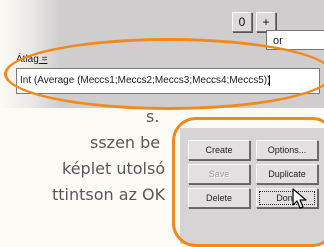  What do you see at coordinates (27, 59) in the screenshot?
I see `formula-label-text: Átlag` at bounding box center [27, 59].